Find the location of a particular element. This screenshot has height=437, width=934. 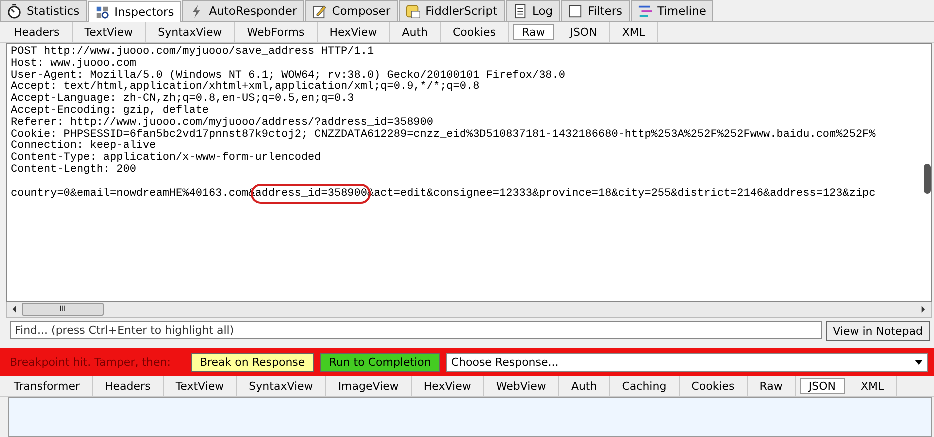

inspector-tab: Log is located at coordinates (533, 10).